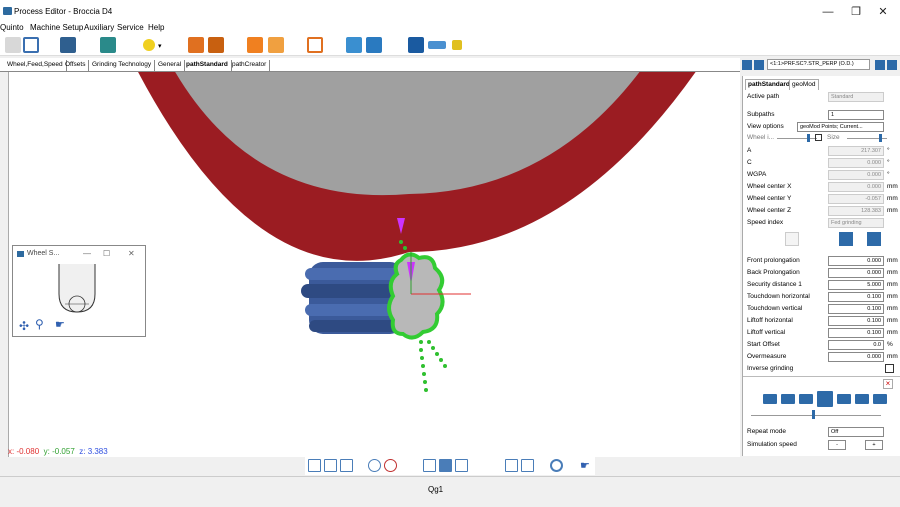  Describe the element at coordinates (769, 84) in the screenshot. I see `tab-panel-pathstandard: pathStandard` at that location.